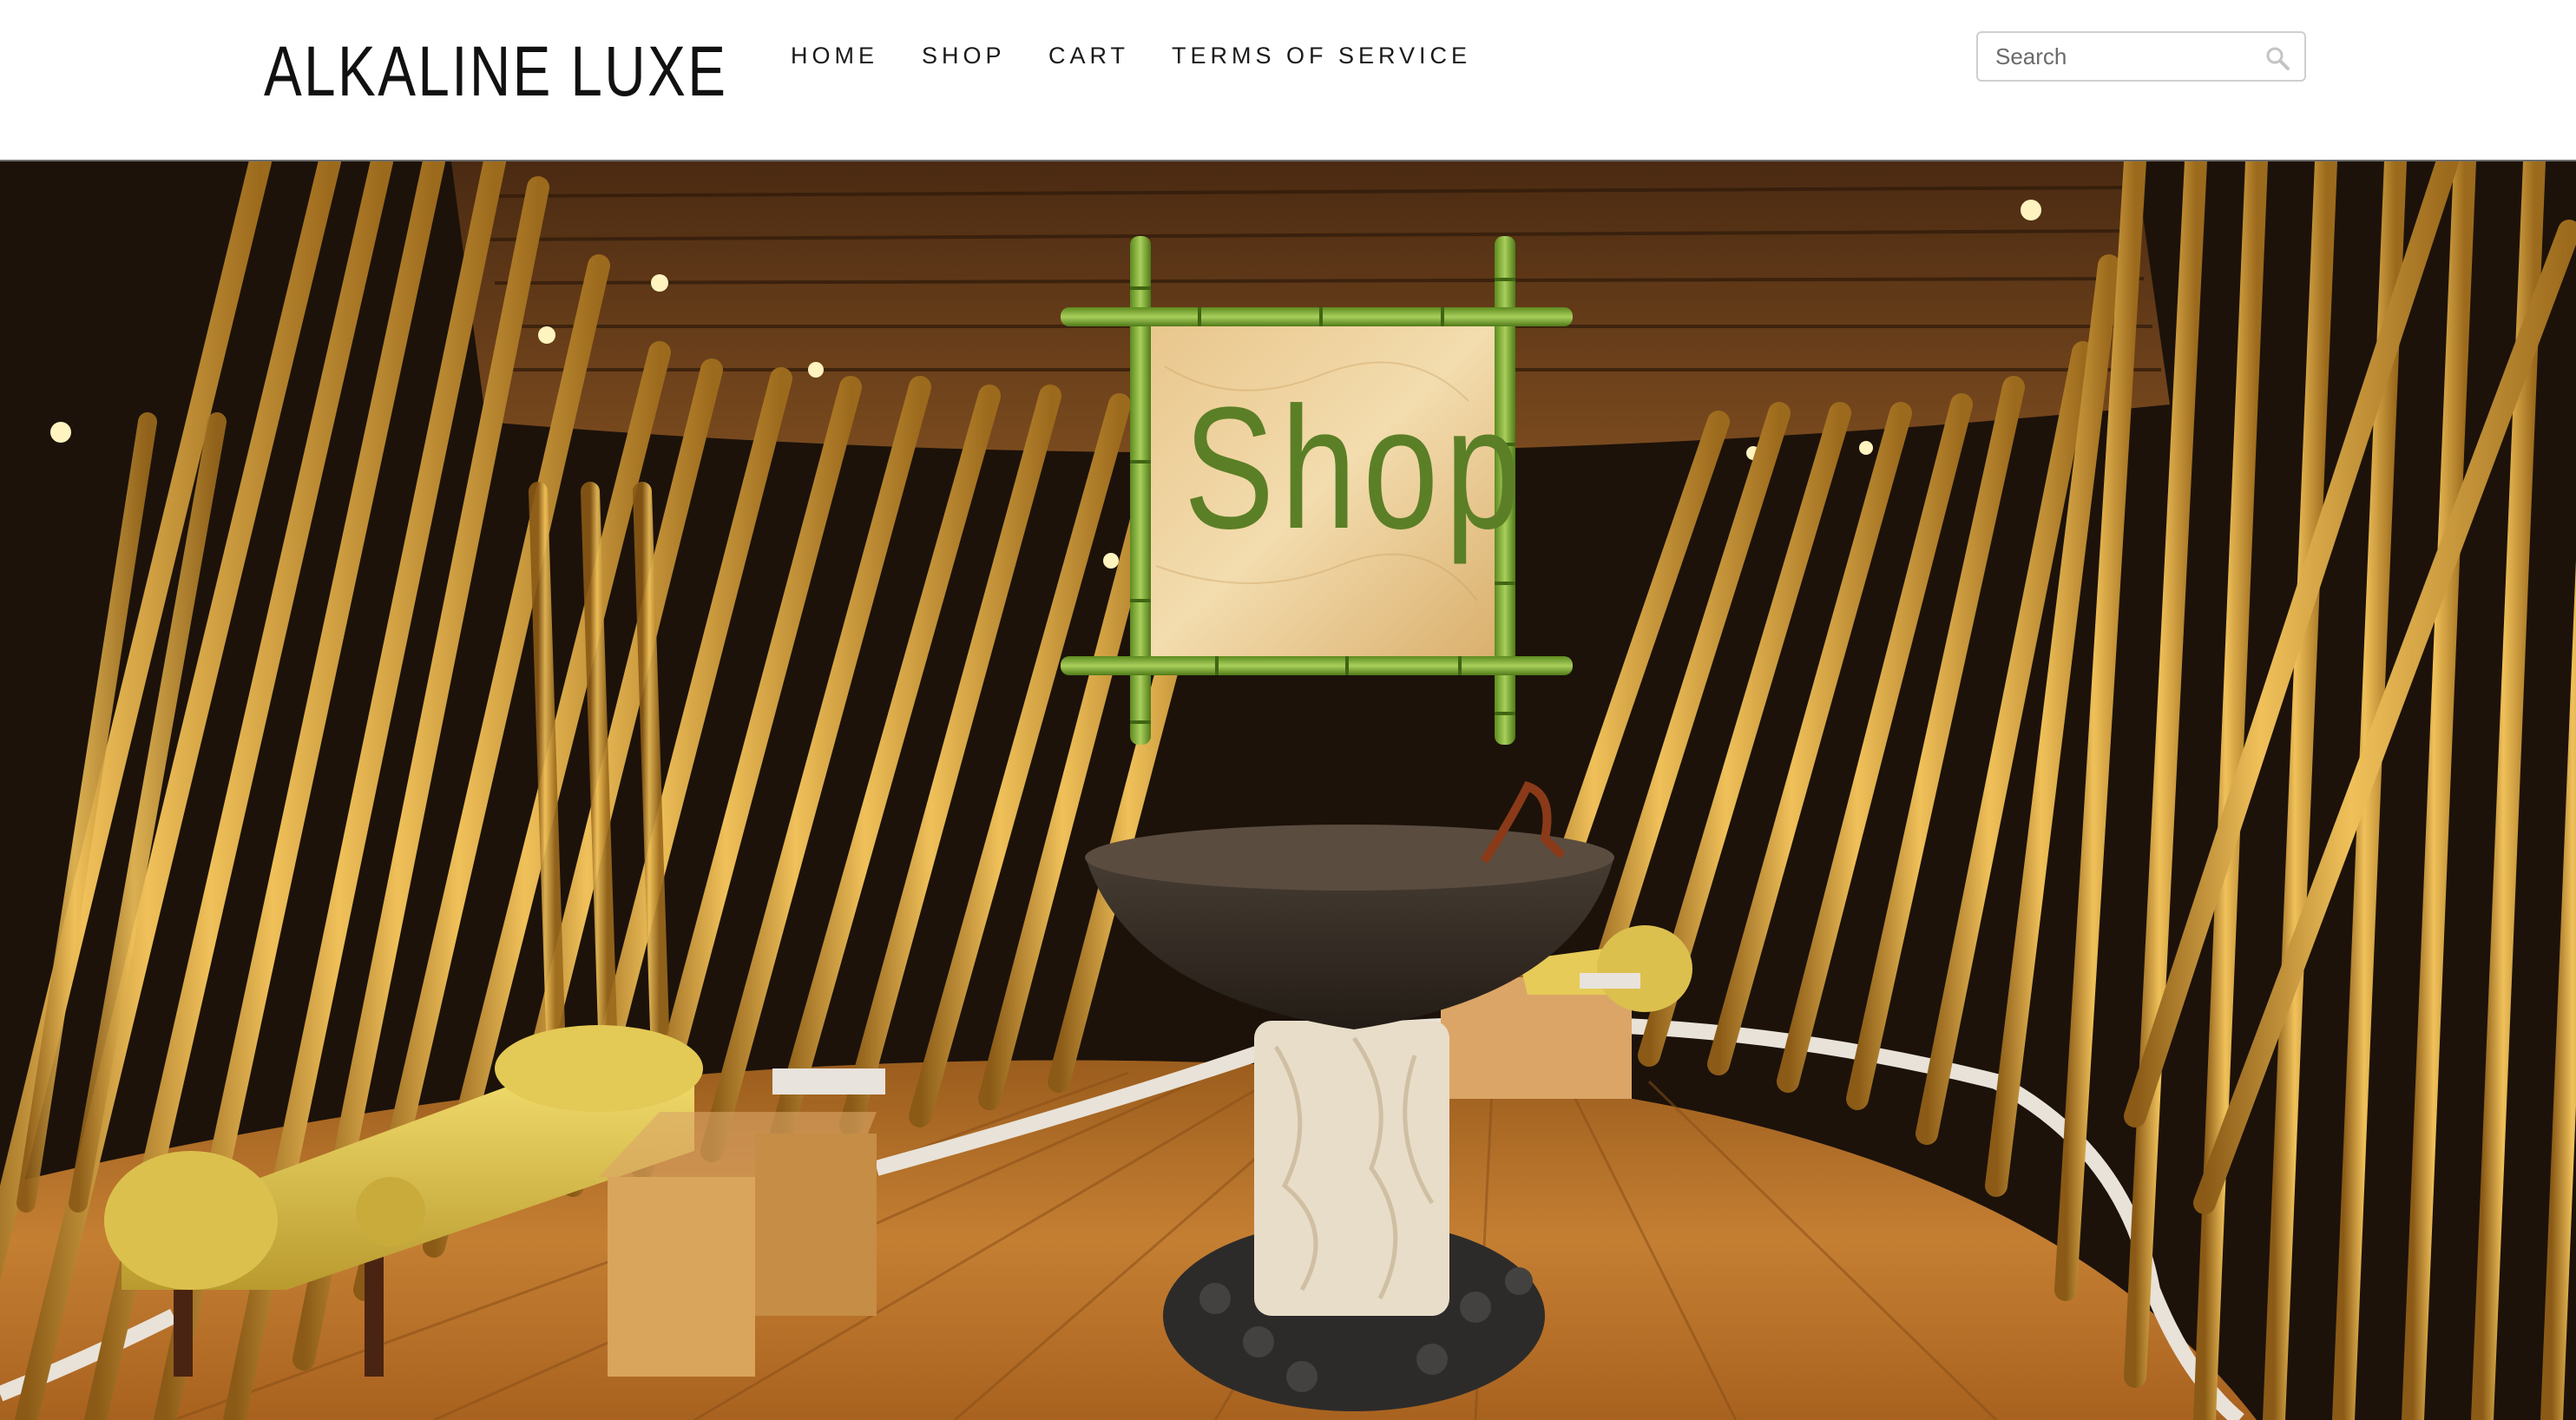 This screenshot has width=2576, height=1420. I want to click on nav-shop: SHOP, so click(964, 55).